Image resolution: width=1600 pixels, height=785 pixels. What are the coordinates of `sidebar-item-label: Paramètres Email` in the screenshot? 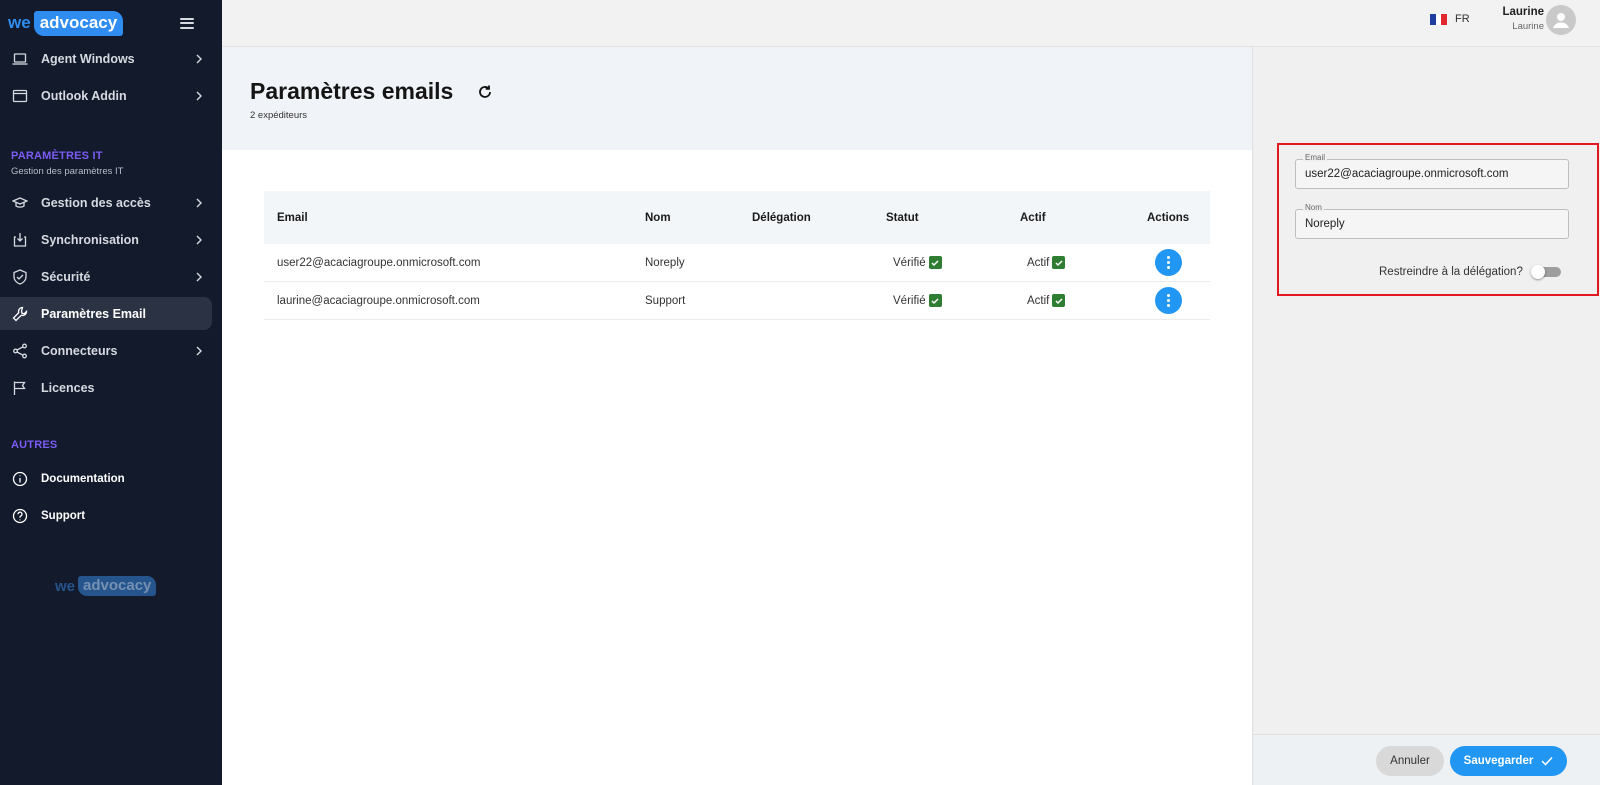 It's located at (93, 313).